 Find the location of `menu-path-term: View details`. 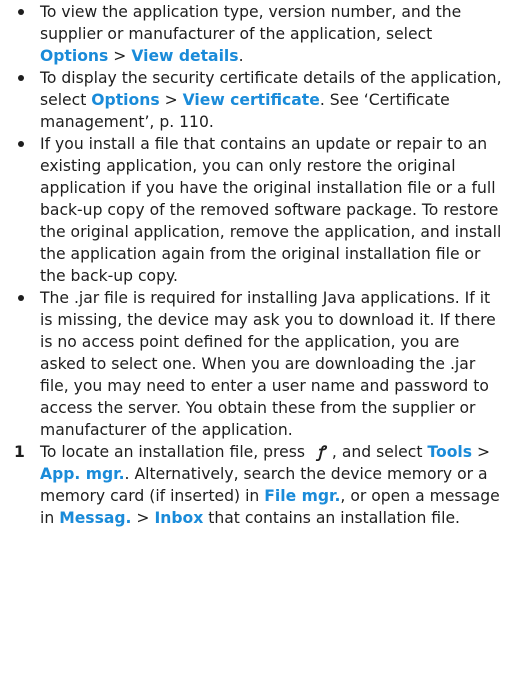

menu-path-term: View details is located at coordinates (185, 56).